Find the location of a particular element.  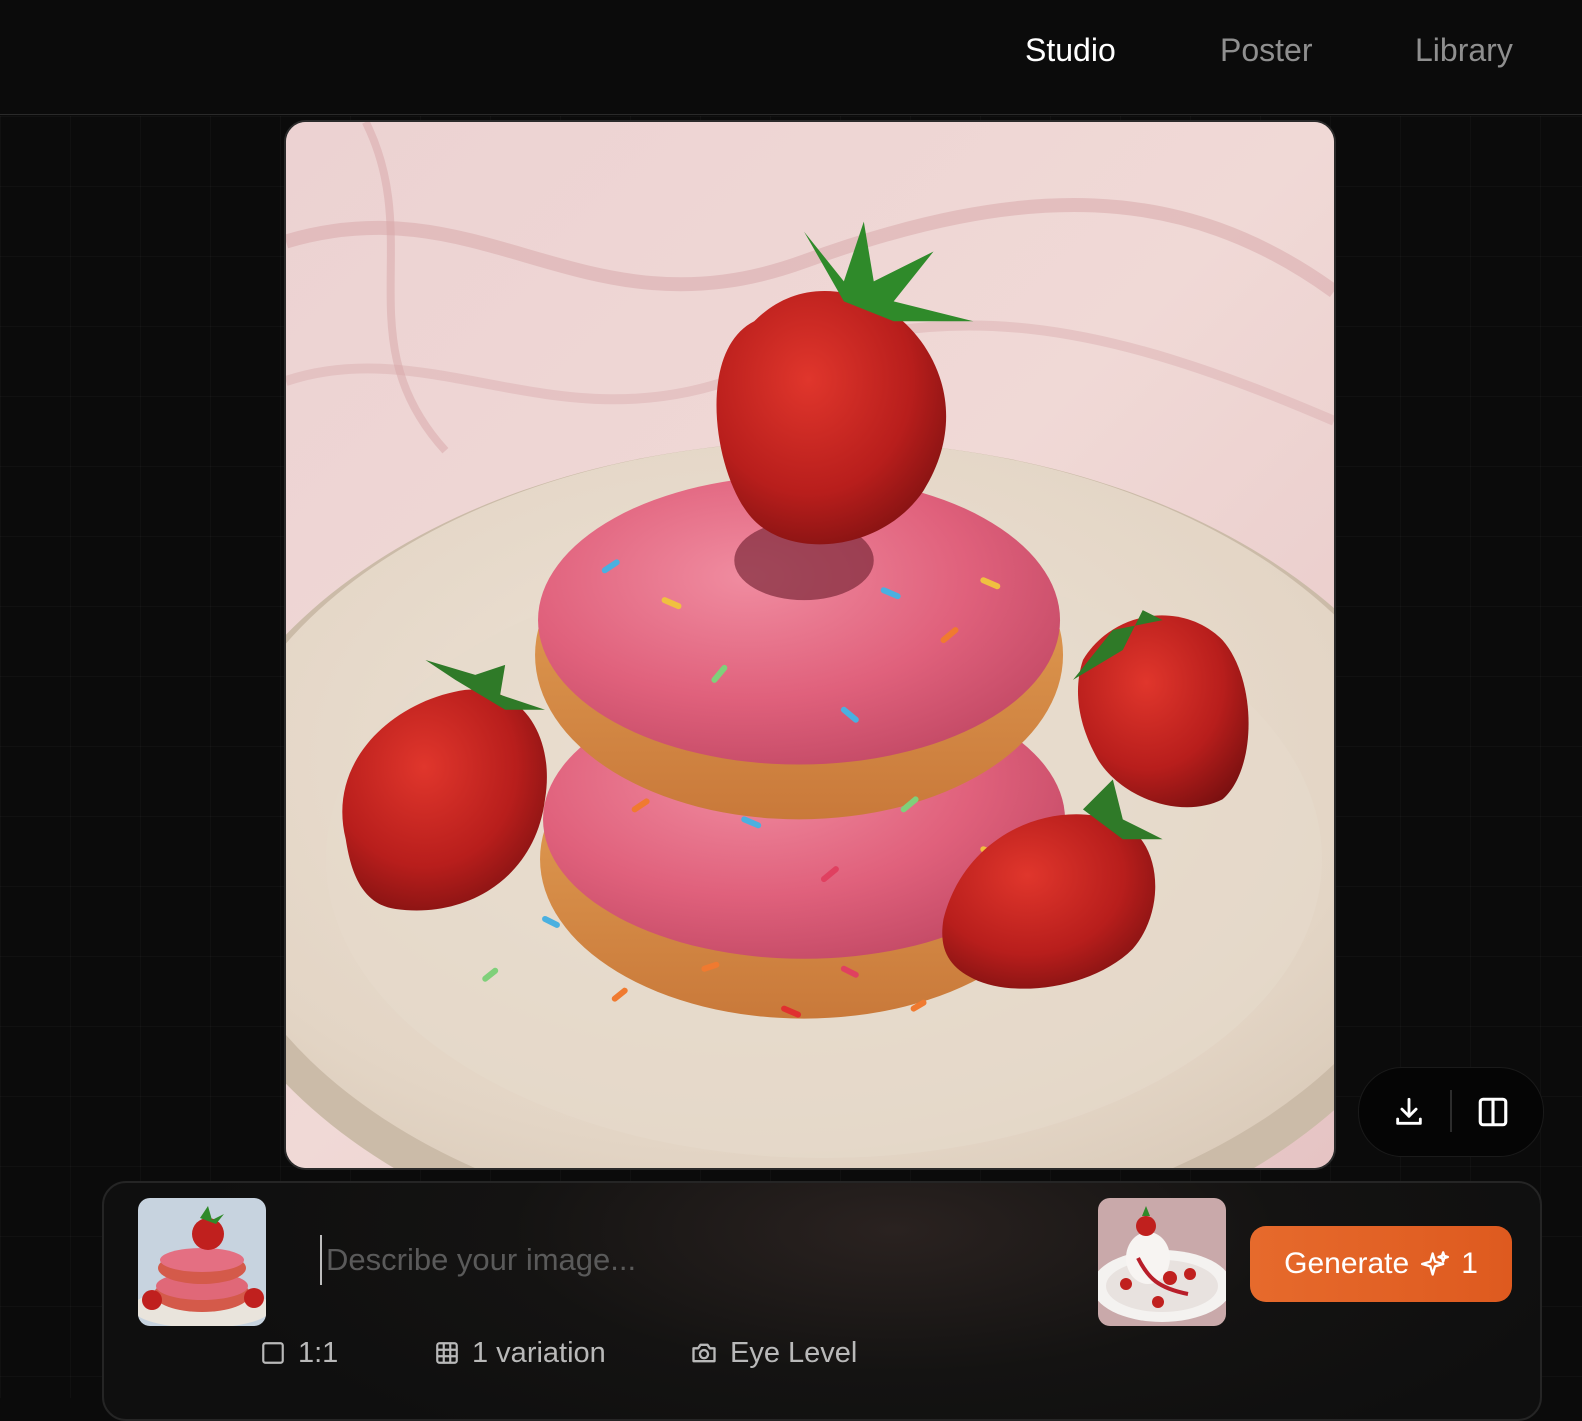

generate-label: Generate is located at coordinates (1347, 1263).